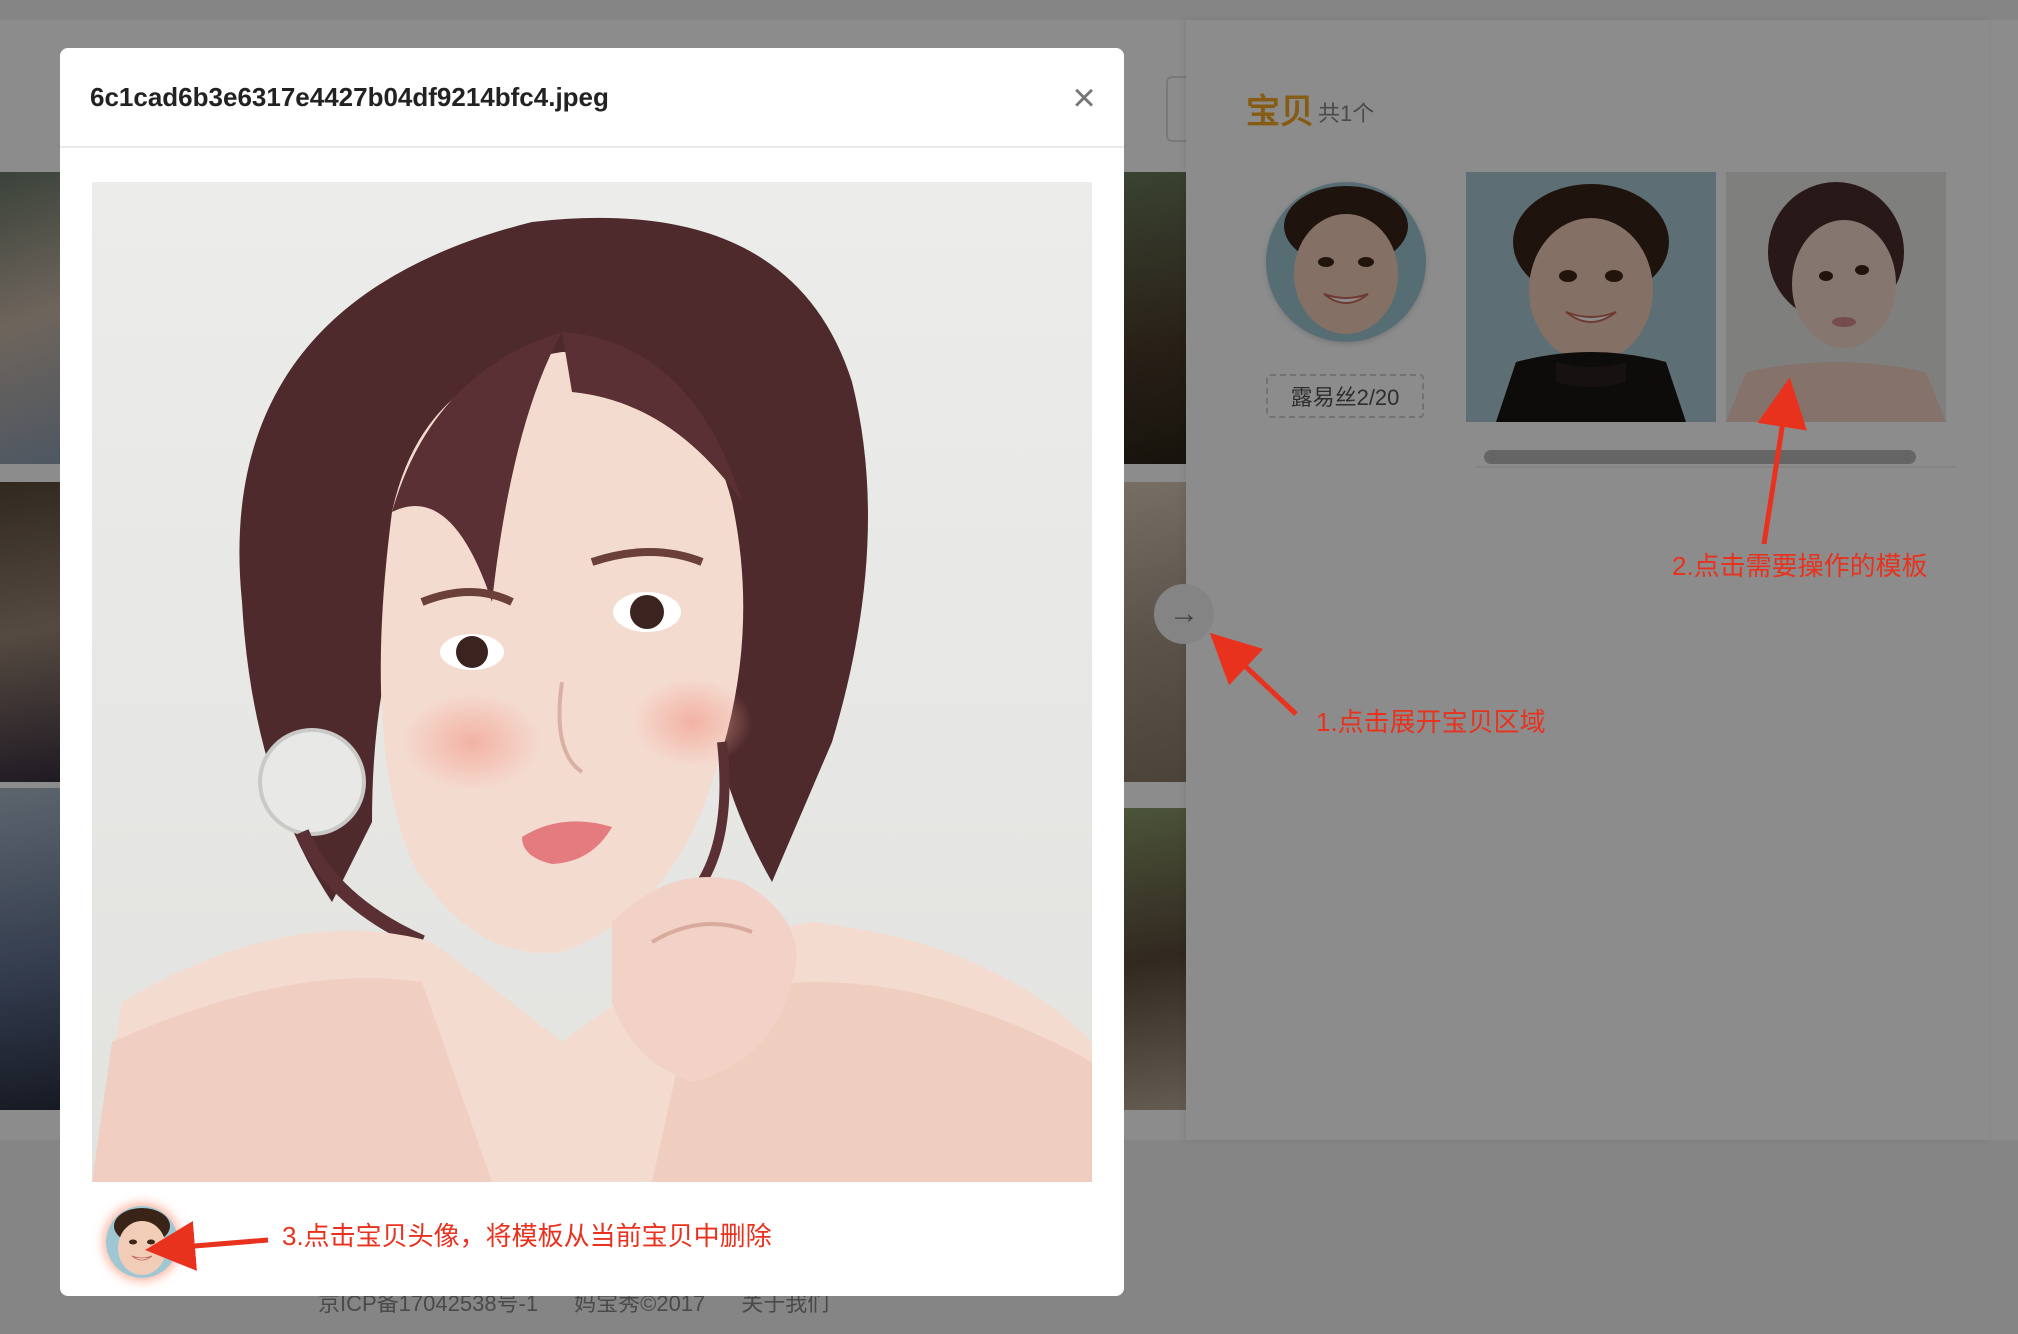 The height and width of the screenshot is (1334, 2018). I want to click on baby-avatar-remove-button, so click(142, 1242).